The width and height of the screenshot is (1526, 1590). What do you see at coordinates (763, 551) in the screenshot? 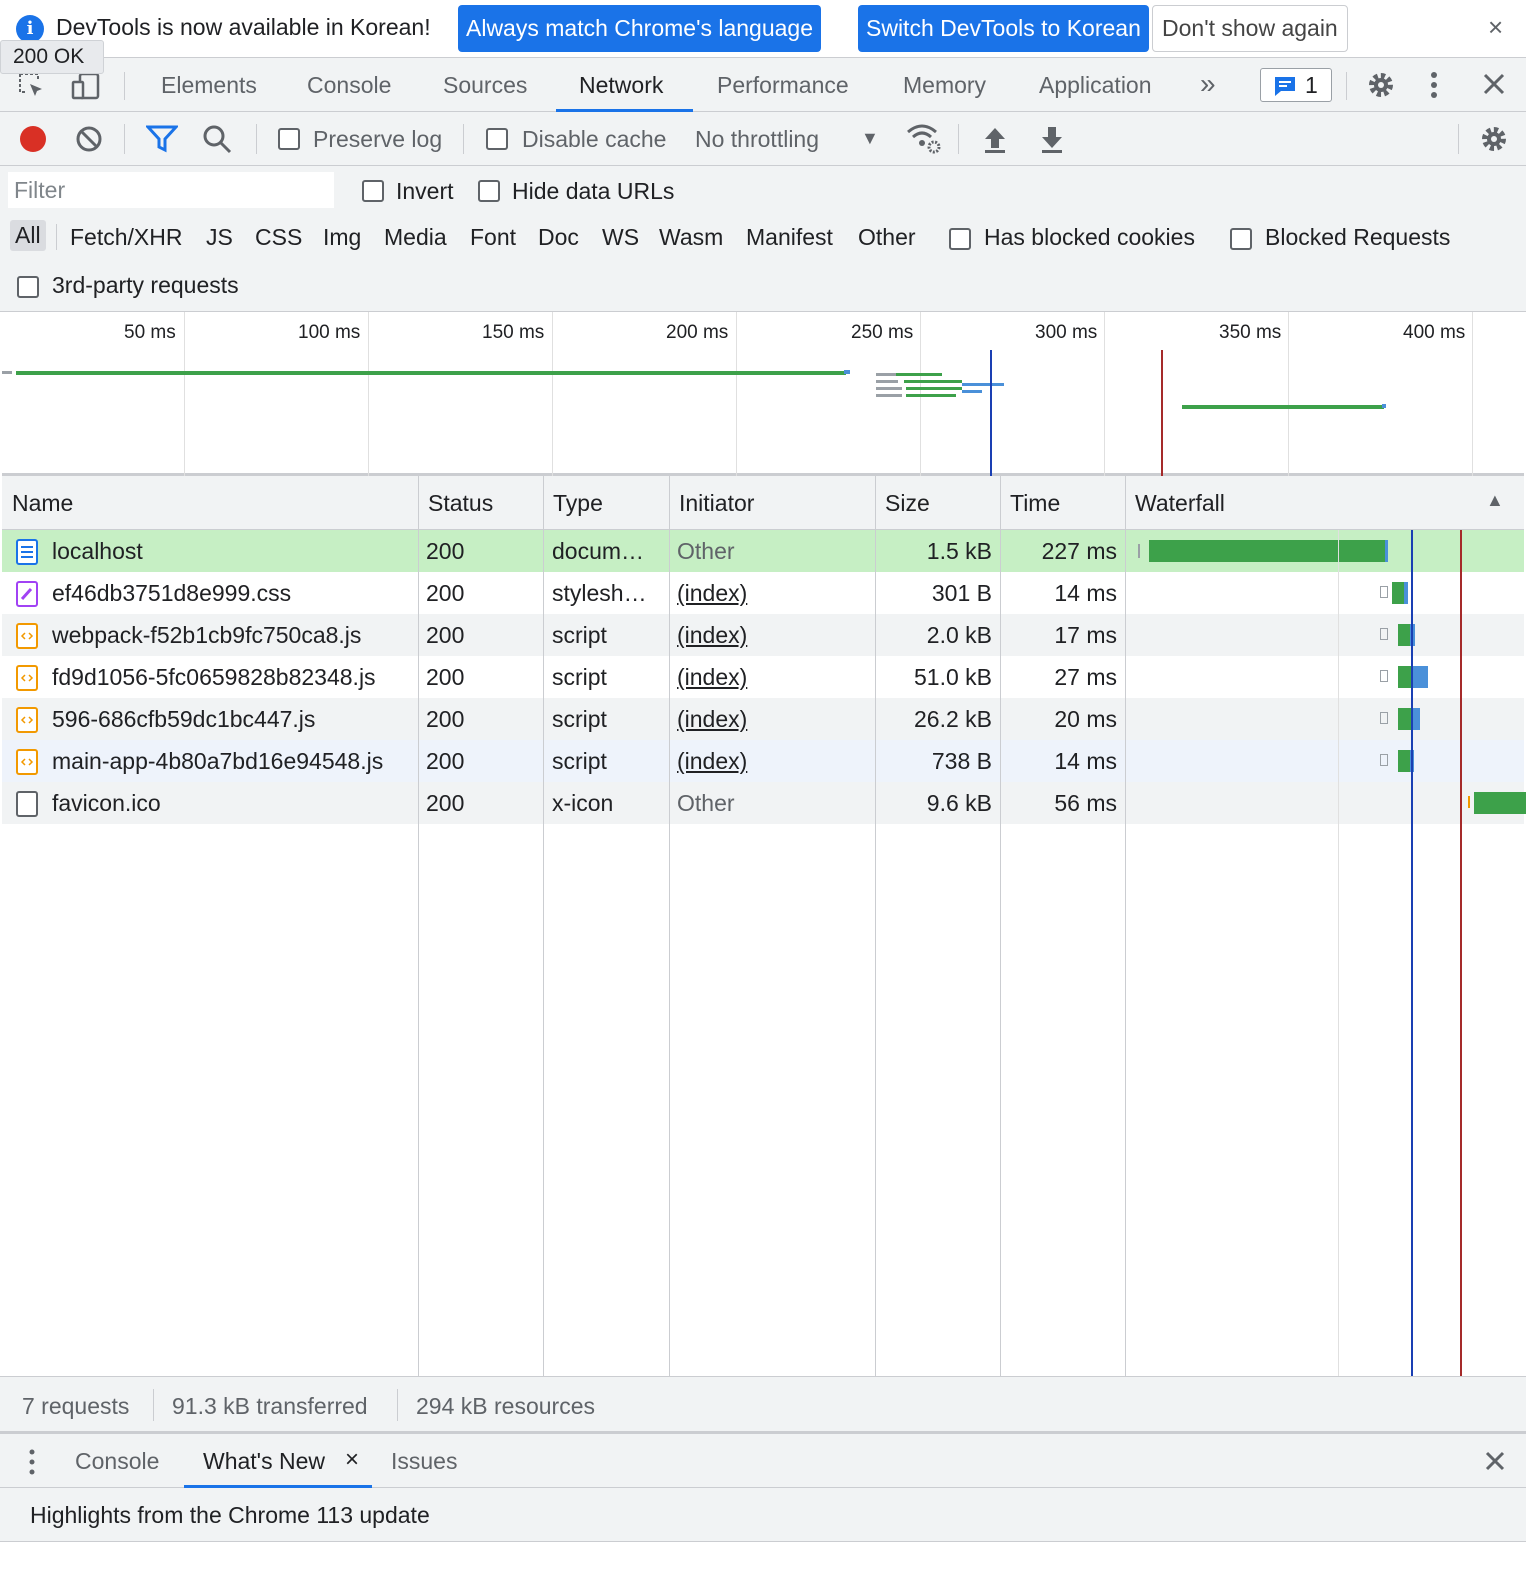
I see `table-row: localhost 200 docum… Other 1.5 kB 227 ms` at bounding box center [763, 551].